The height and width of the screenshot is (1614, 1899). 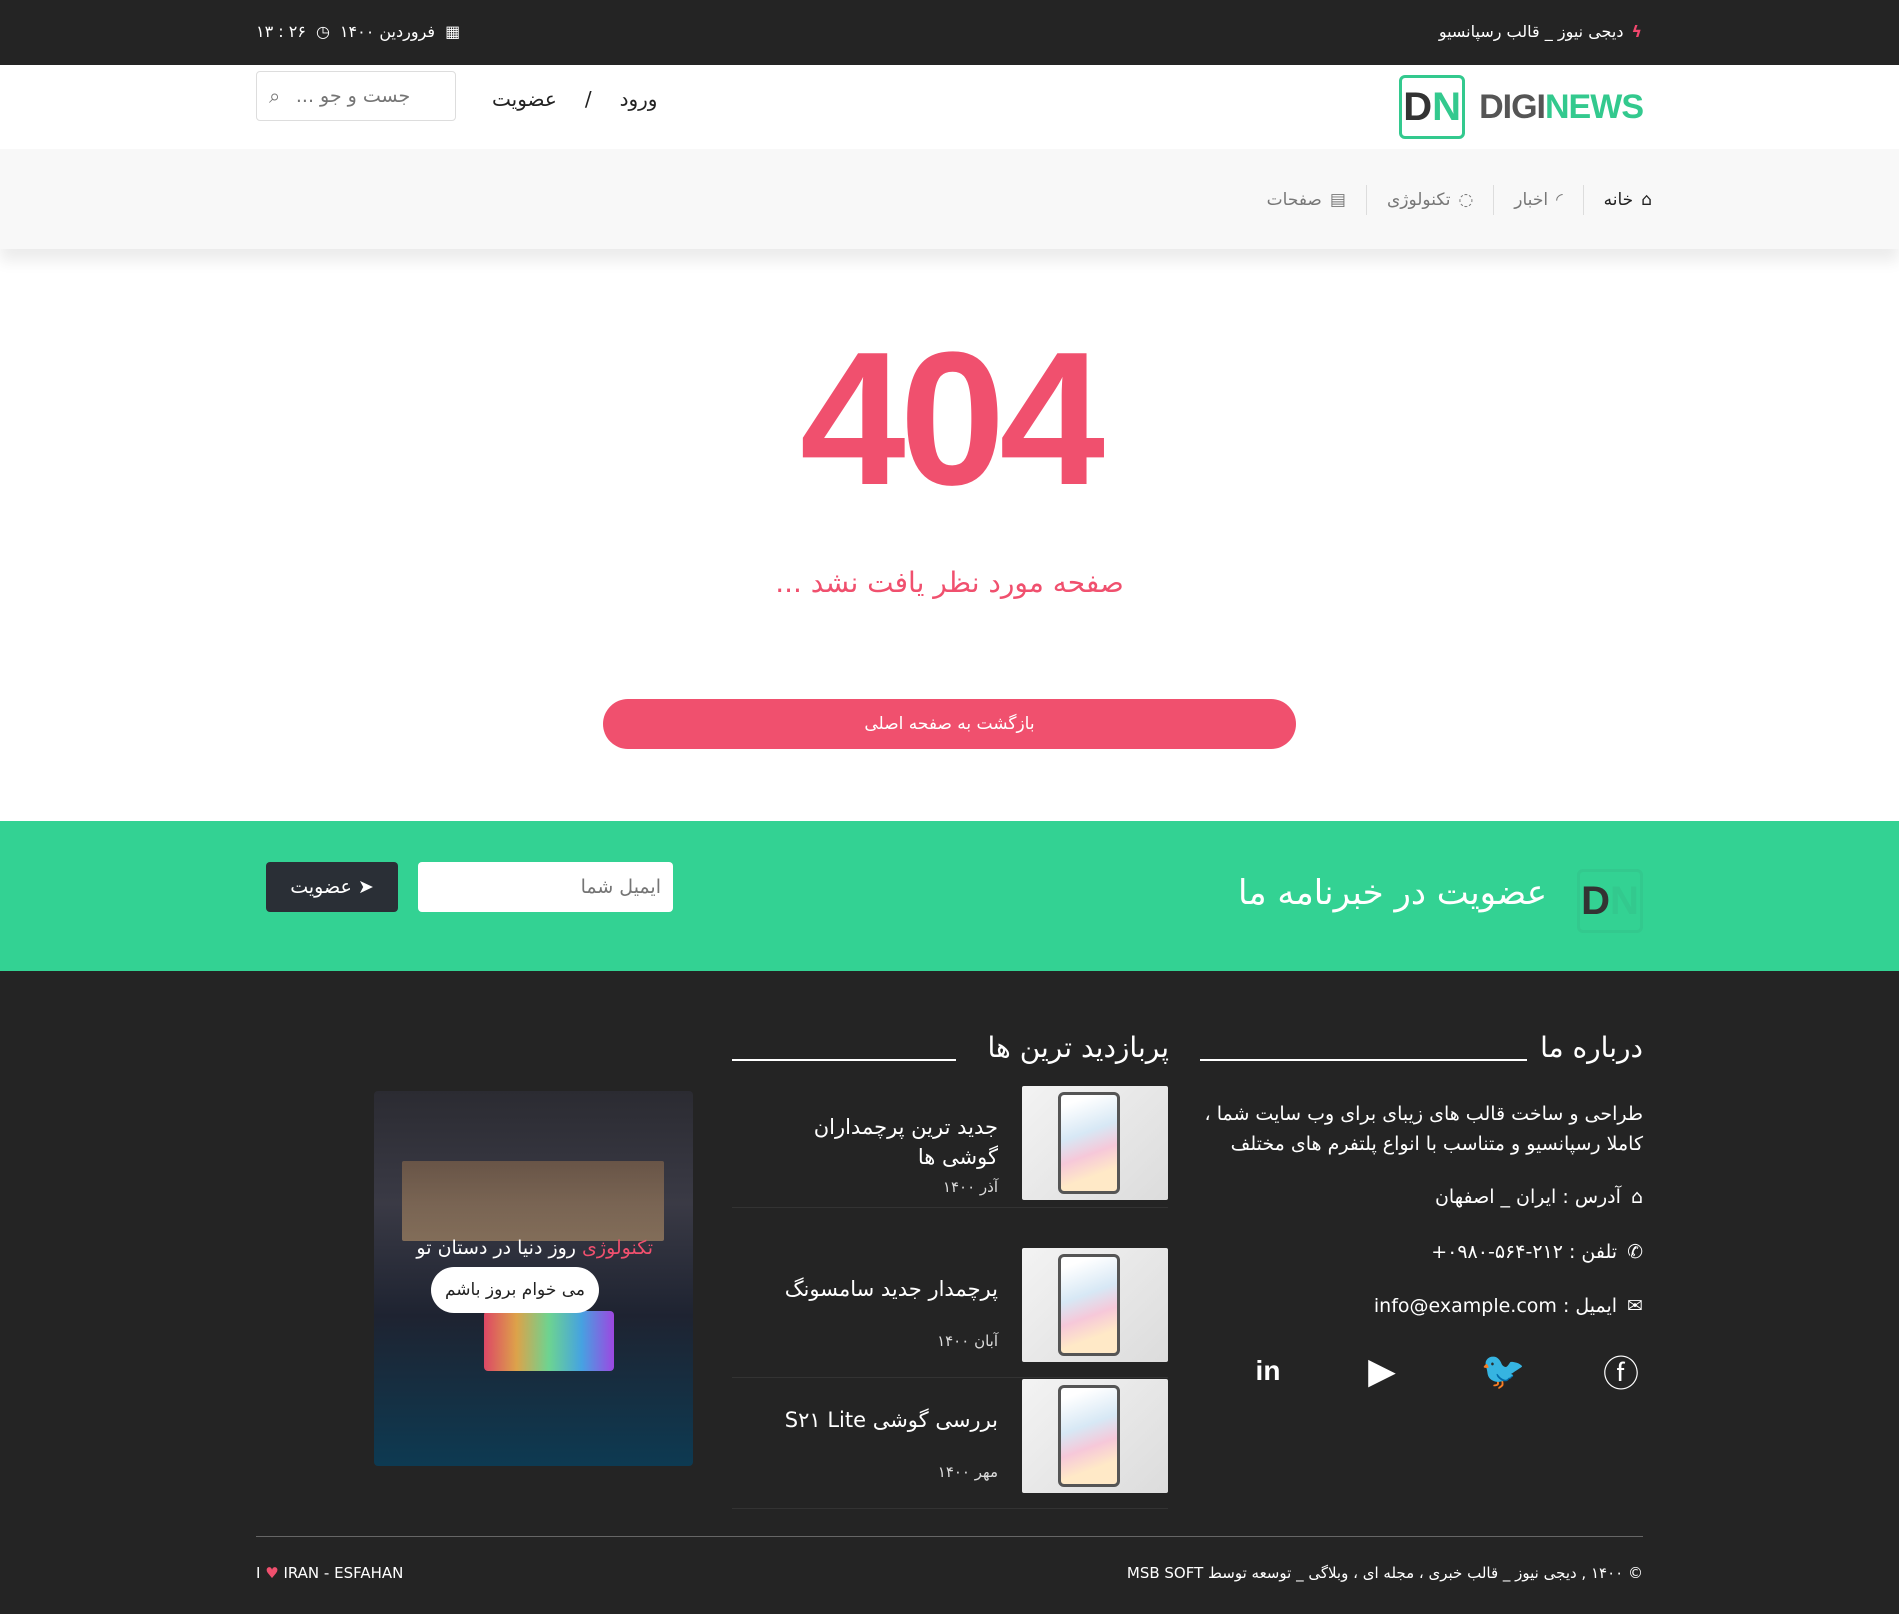 I want to click on popular-post: پرچمدار جدید سامسونگ آبان ۱۴۰۰, so click(x=950, y=1313).